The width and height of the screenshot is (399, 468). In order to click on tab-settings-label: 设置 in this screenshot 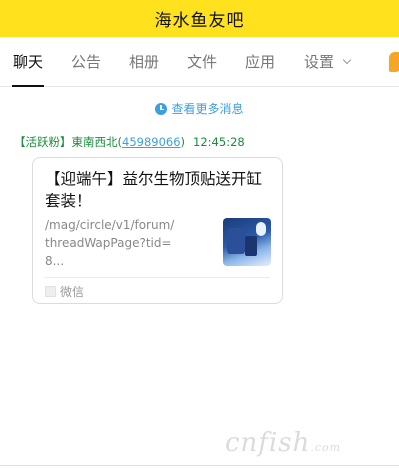, I will do `click(319, 62)`.